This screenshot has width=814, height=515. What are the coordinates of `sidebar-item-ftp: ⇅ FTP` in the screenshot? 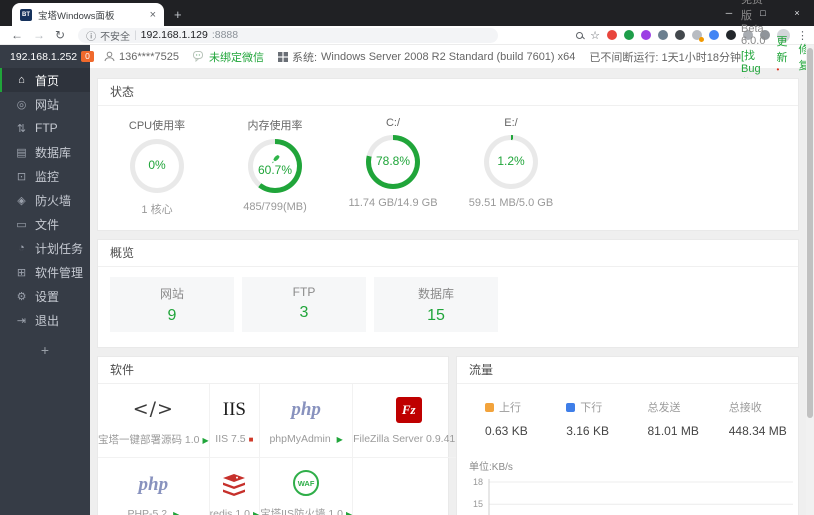 It's located at (45, 128).